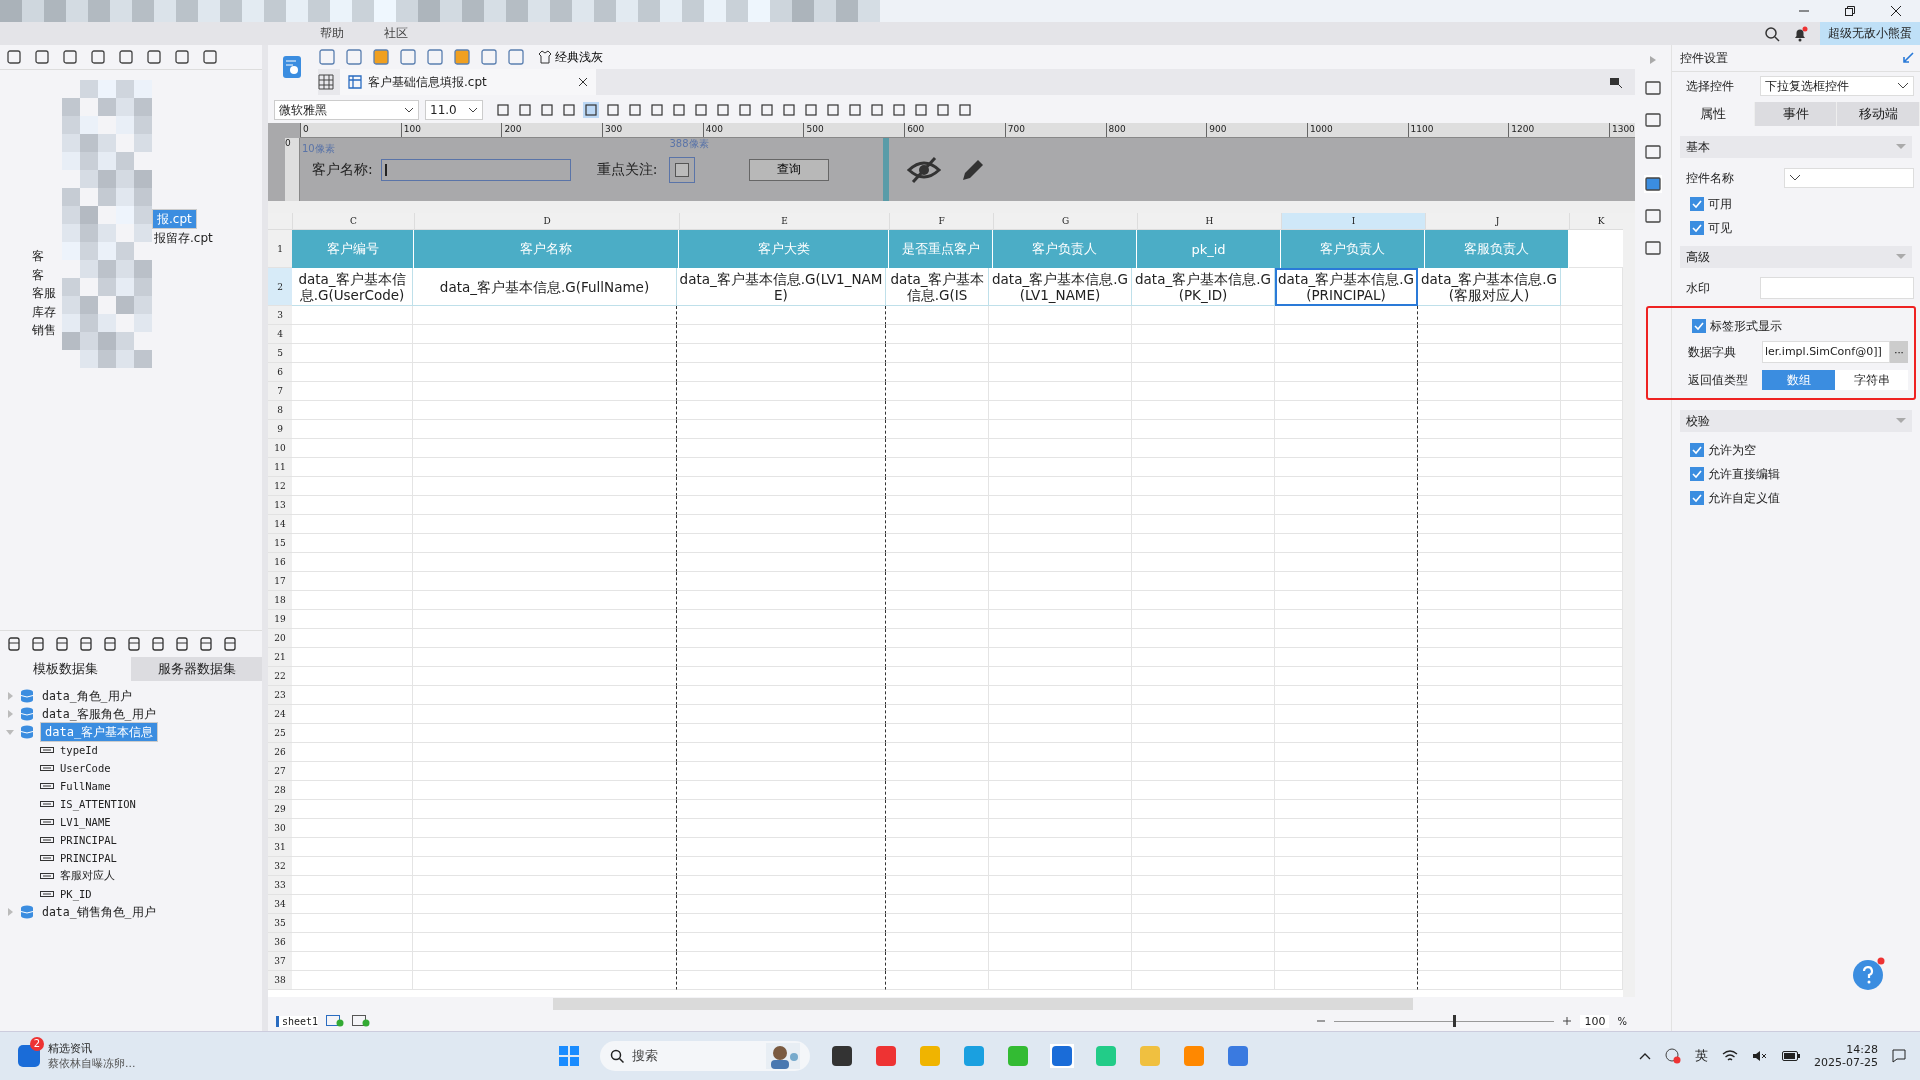 The image size is (1920, 1080). Describe the element at coordinates (280, 315) in the screenshot. I see `row-header: 3` at that location.